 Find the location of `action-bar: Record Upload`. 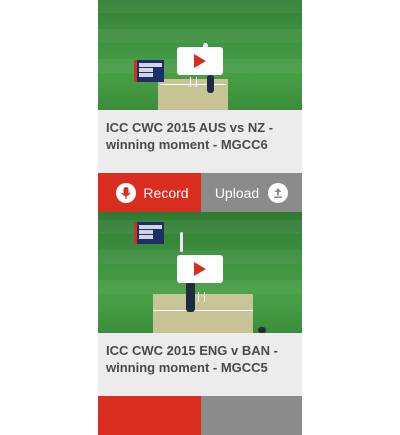

action-bar: Record Upload is located at coordinates (200, 192).